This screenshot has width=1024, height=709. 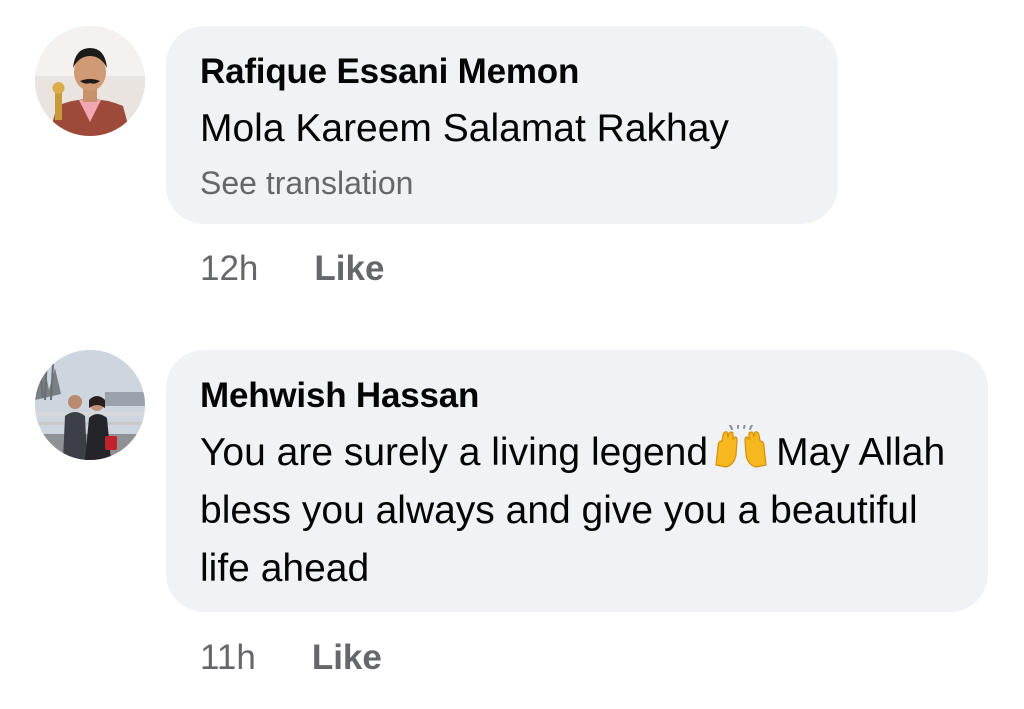 I want to click on comment-timestamp: 11h, so click(x=228, y=658).